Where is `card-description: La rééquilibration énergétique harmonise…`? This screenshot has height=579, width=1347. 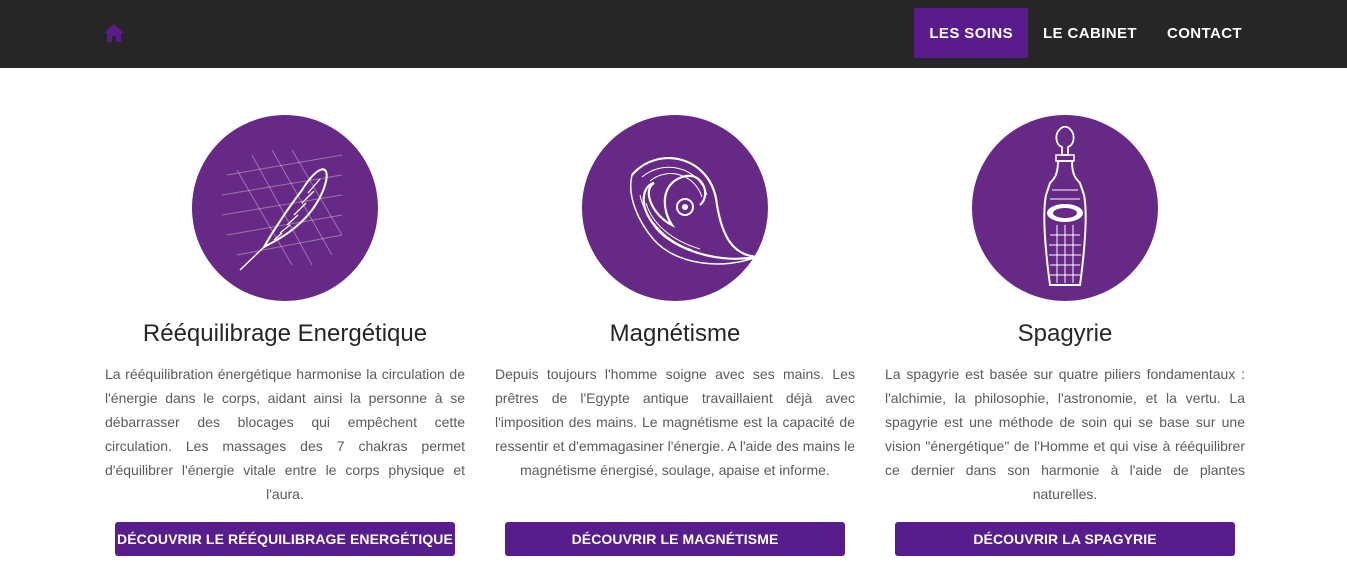 card-description: La rééquilibration énergétique harmonise… is located at coordinates (285, 434).